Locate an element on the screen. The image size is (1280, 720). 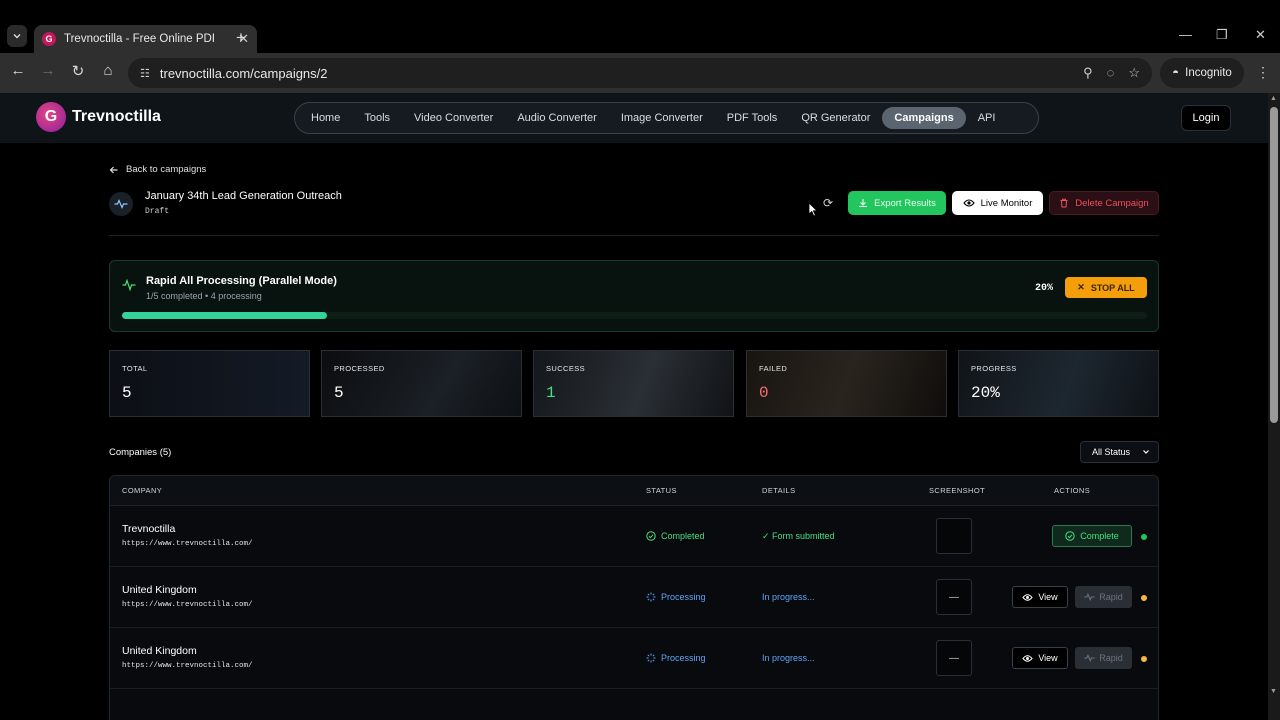
page-scrollbar: ▲ ▼ is located at coordinates (1274, 406).